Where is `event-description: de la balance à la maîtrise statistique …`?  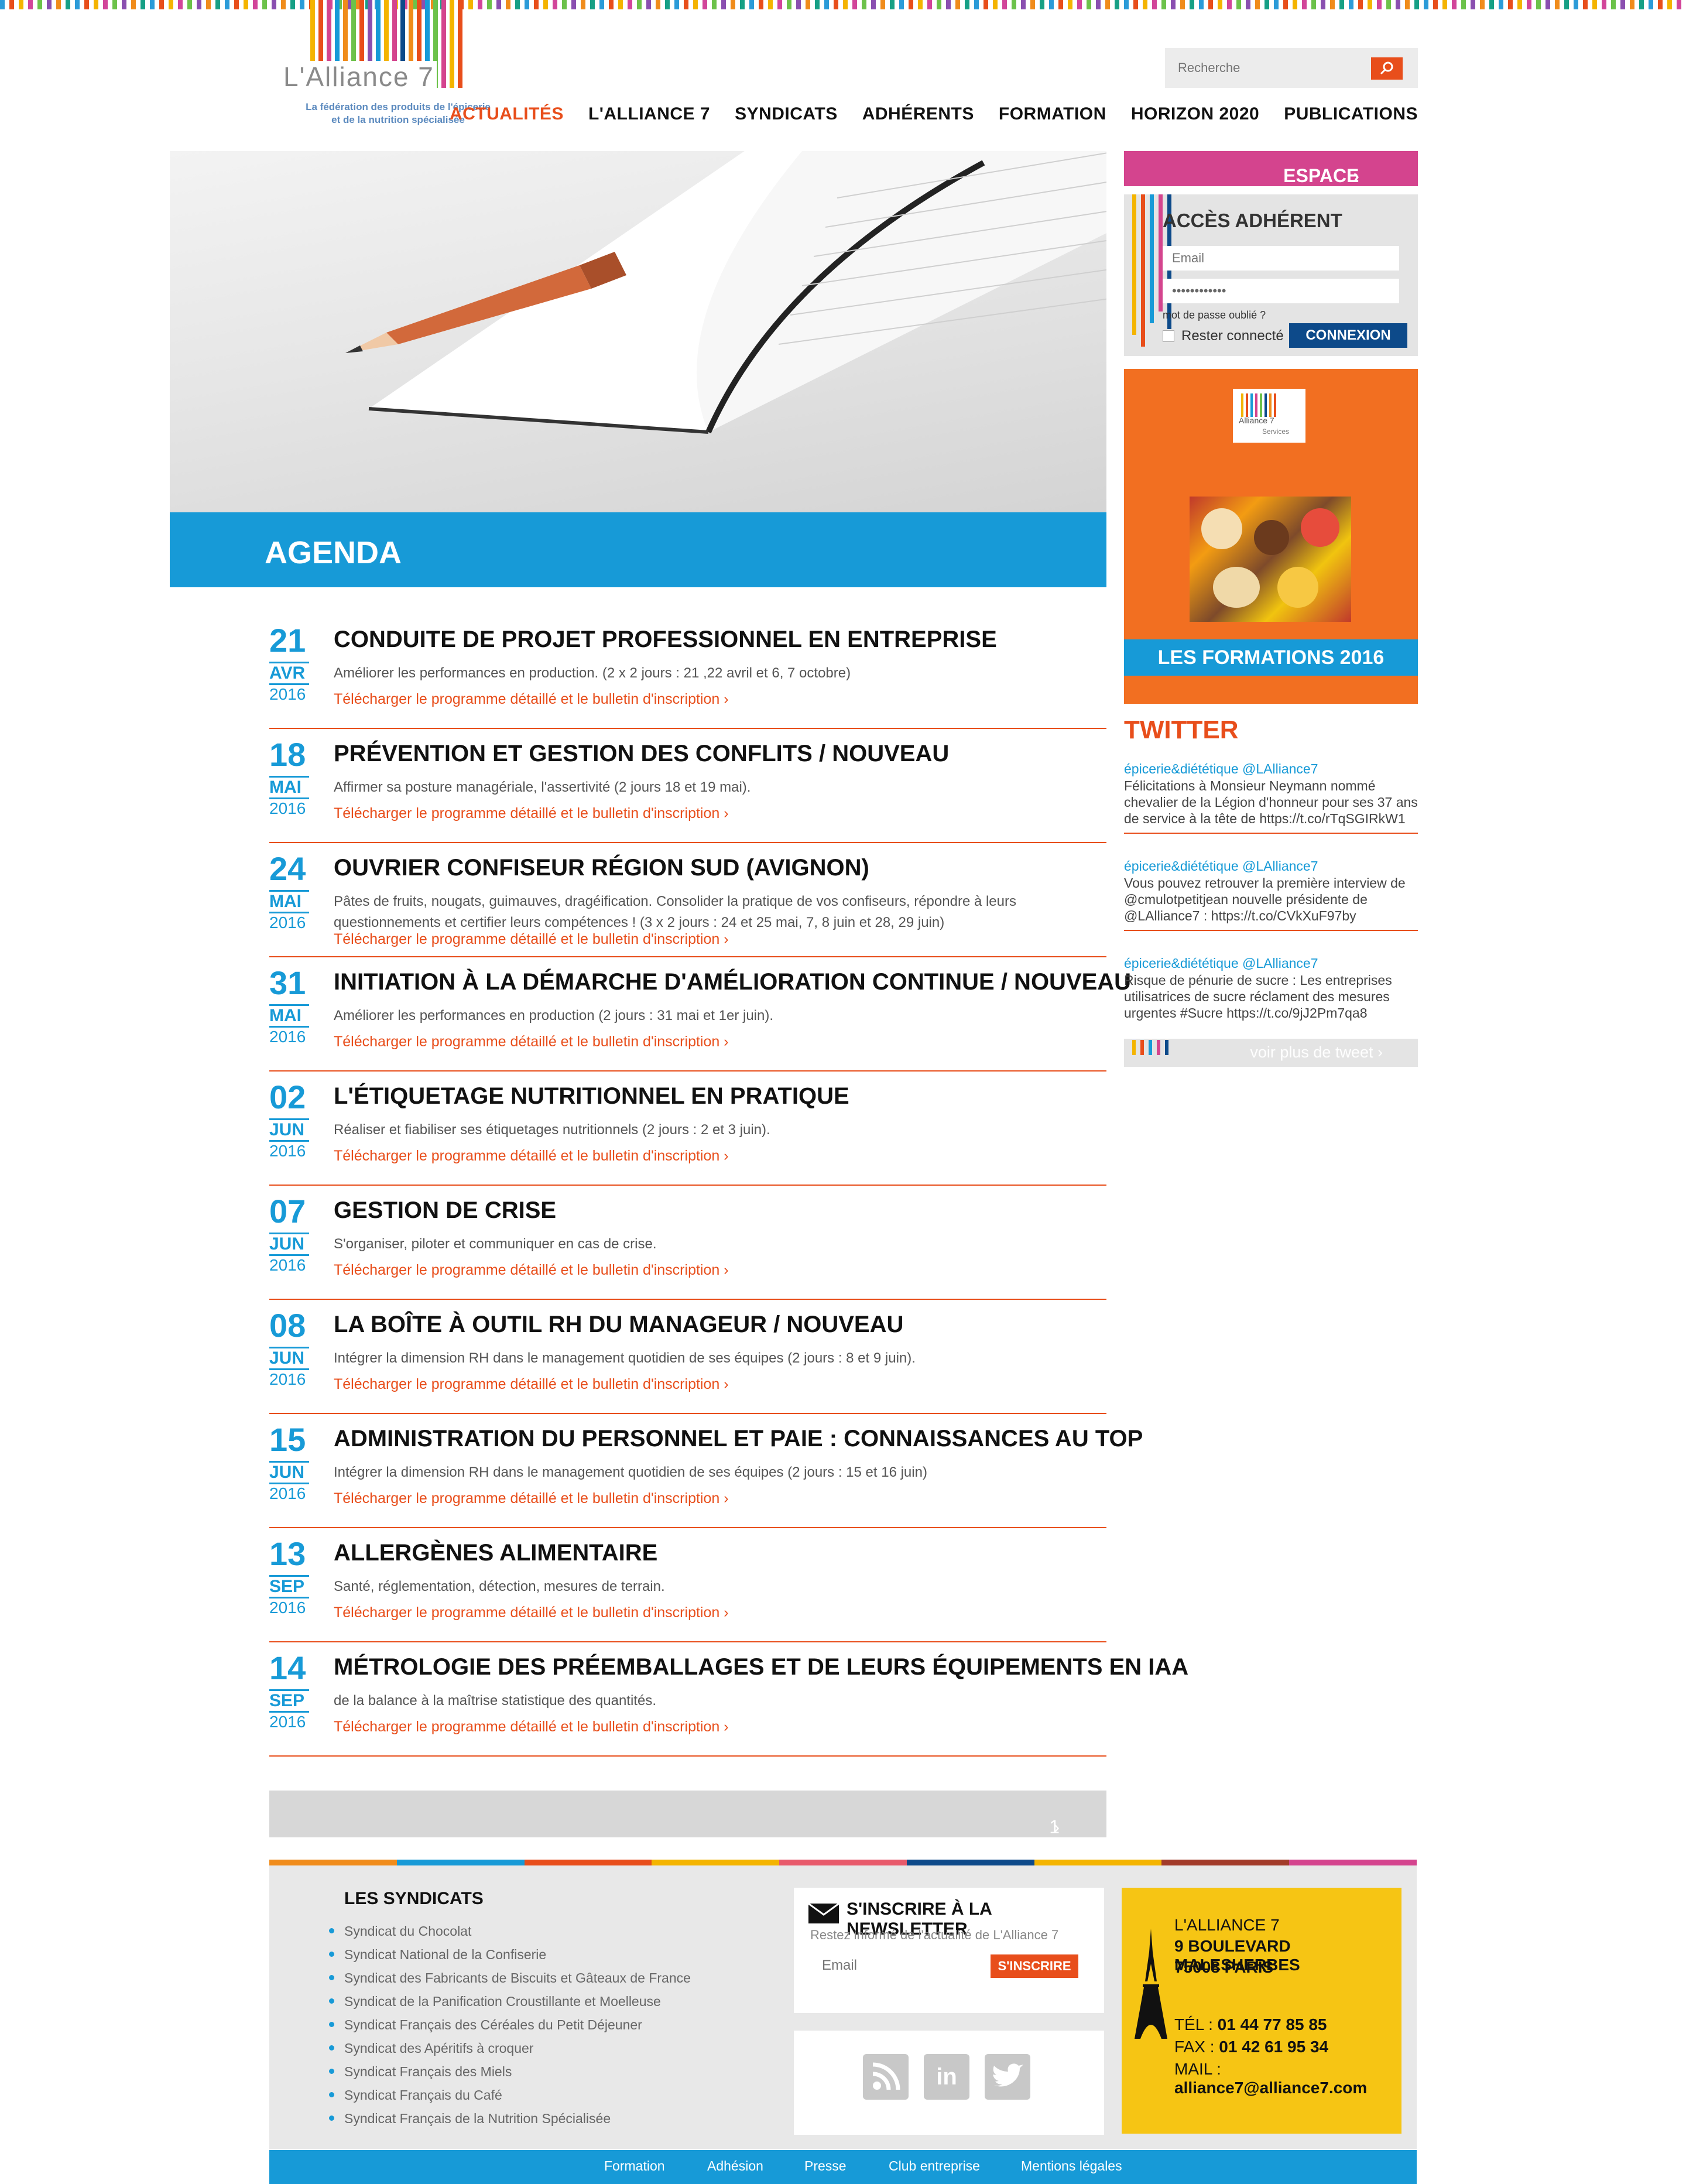 event-description: de la balance à la maîtrise statistique … is located at coordinates (495, 1701).